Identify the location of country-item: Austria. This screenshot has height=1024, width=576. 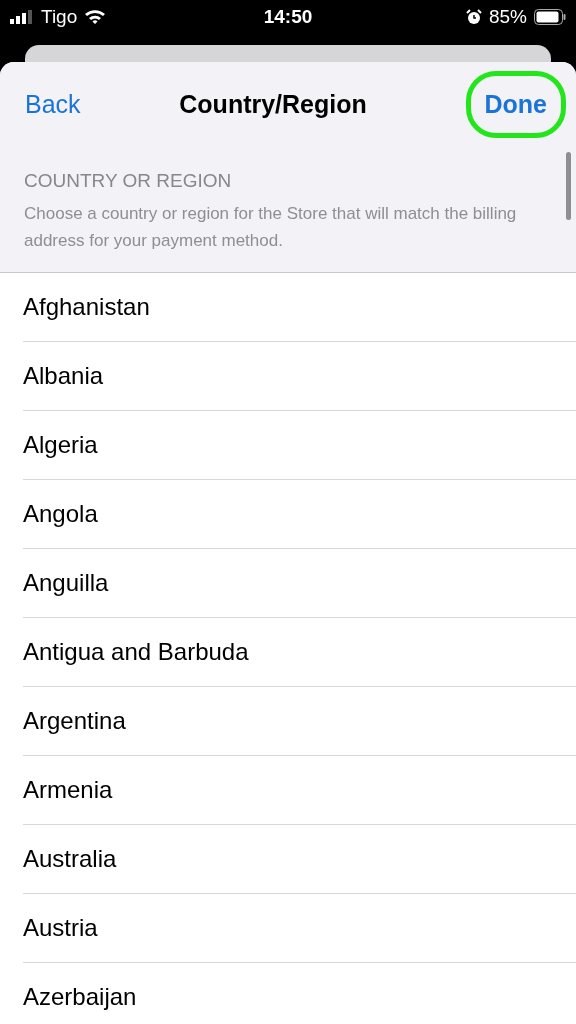
(60, 928).